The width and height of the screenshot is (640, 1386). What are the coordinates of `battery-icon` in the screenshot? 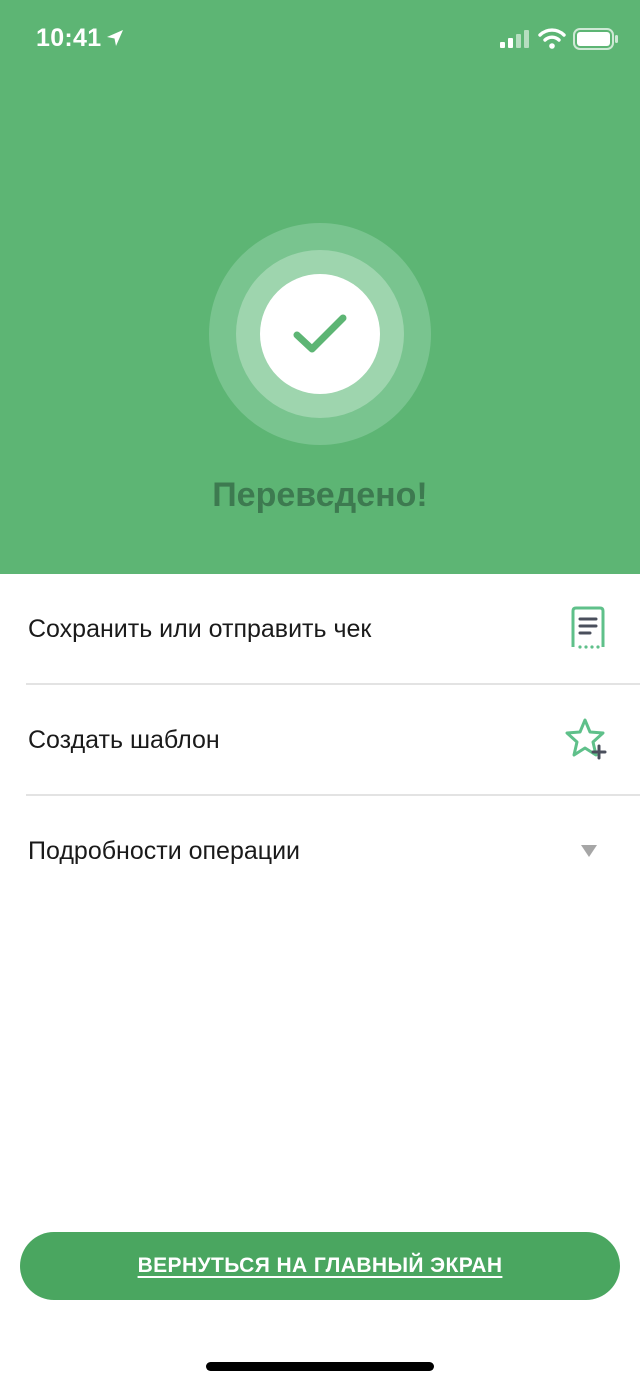 It's located at (595, 39).